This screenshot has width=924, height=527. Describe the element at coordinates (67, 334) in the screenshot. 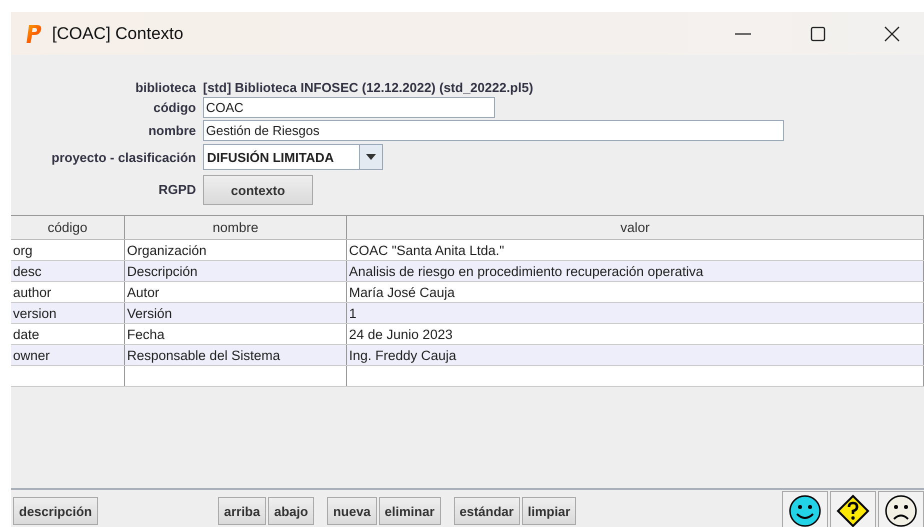

I see `table-cell: date` at that location.